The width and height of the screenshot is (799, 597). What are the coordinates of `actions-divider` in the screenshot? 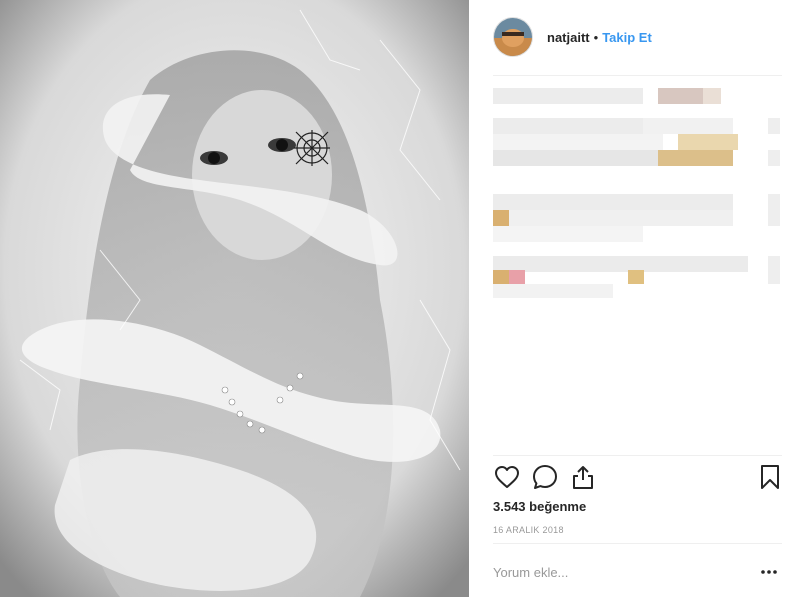 It's located at (637, 455).